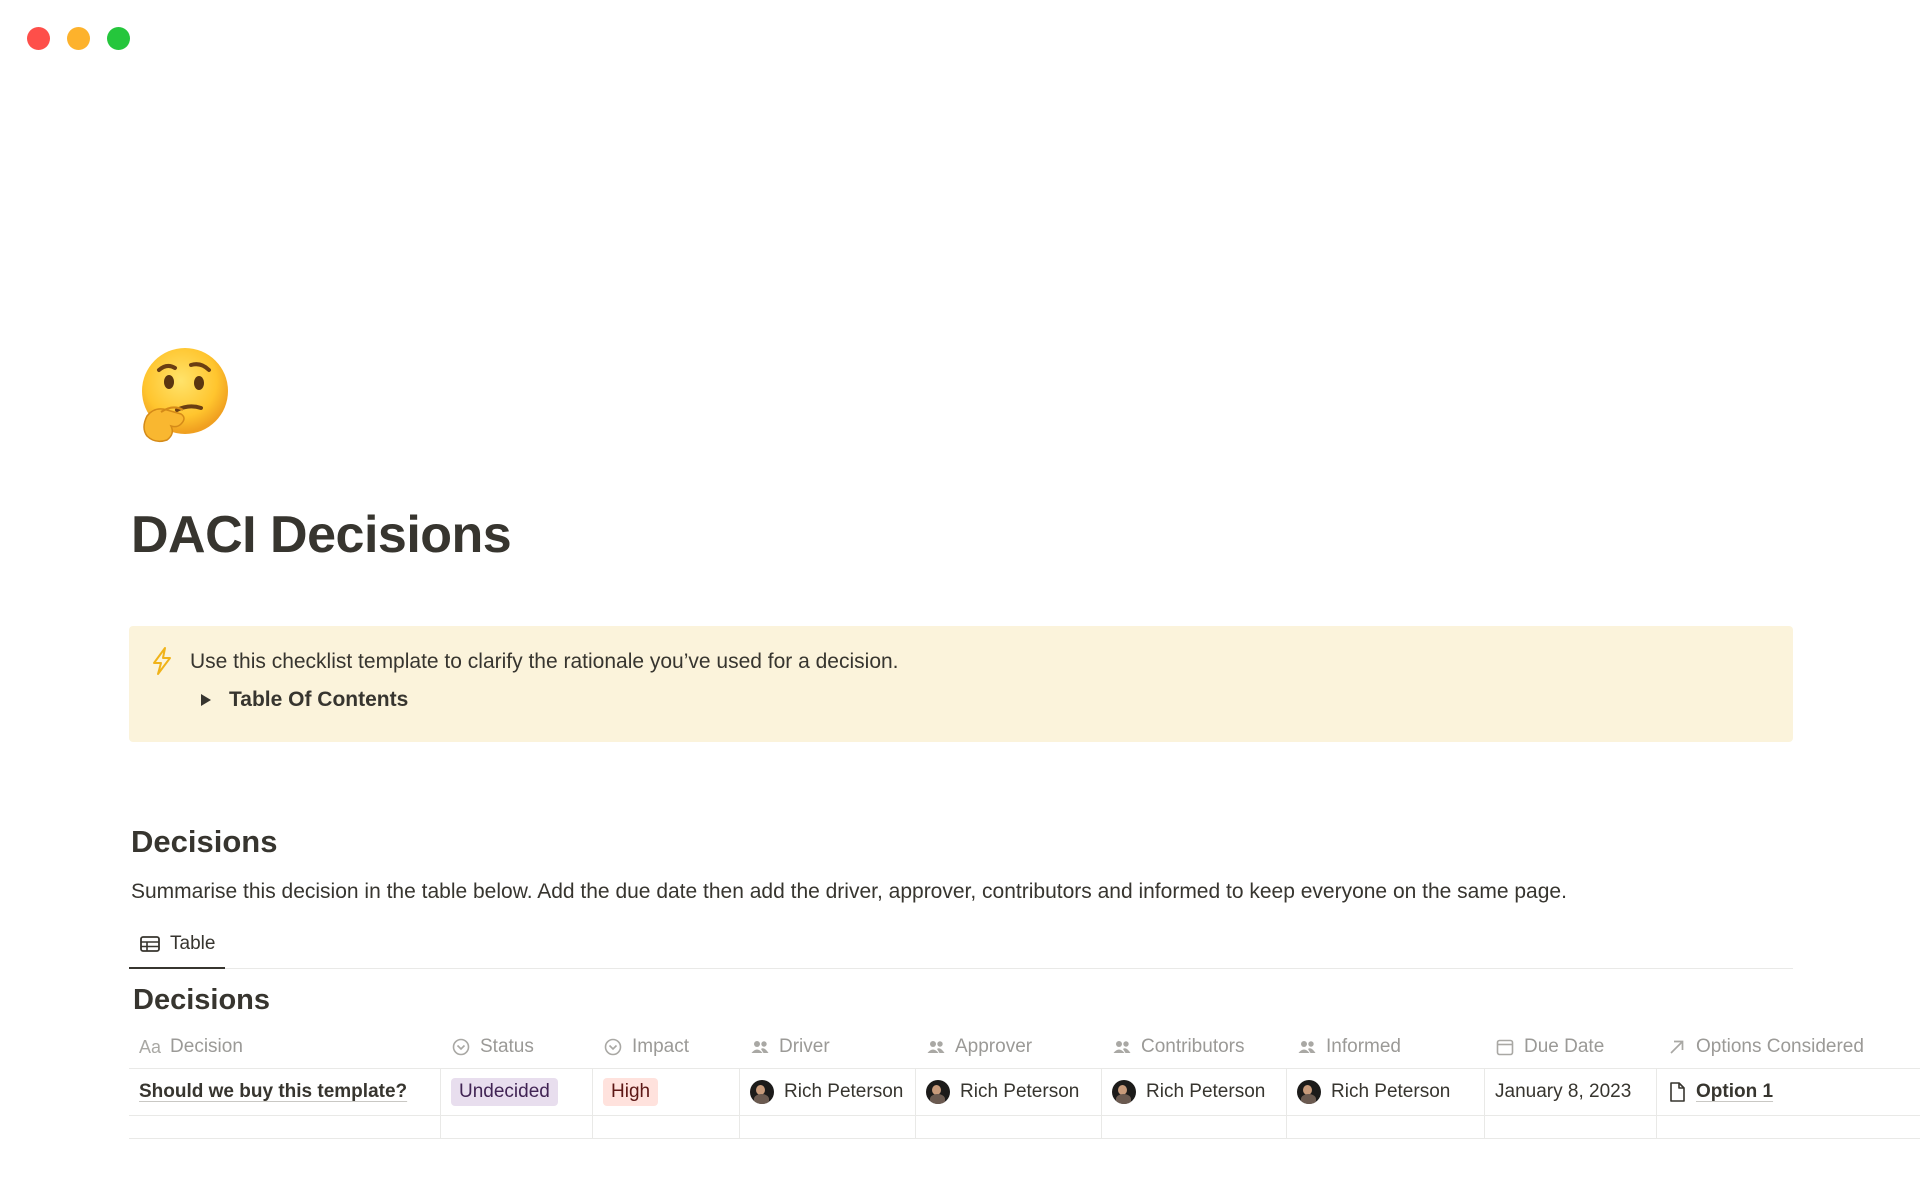 The image size is (1920, 1200). What do you see at coordinates (1564, 1046) in the screenshot?
I see `column-label: Due Date` at bounding box center [1564, 1046].